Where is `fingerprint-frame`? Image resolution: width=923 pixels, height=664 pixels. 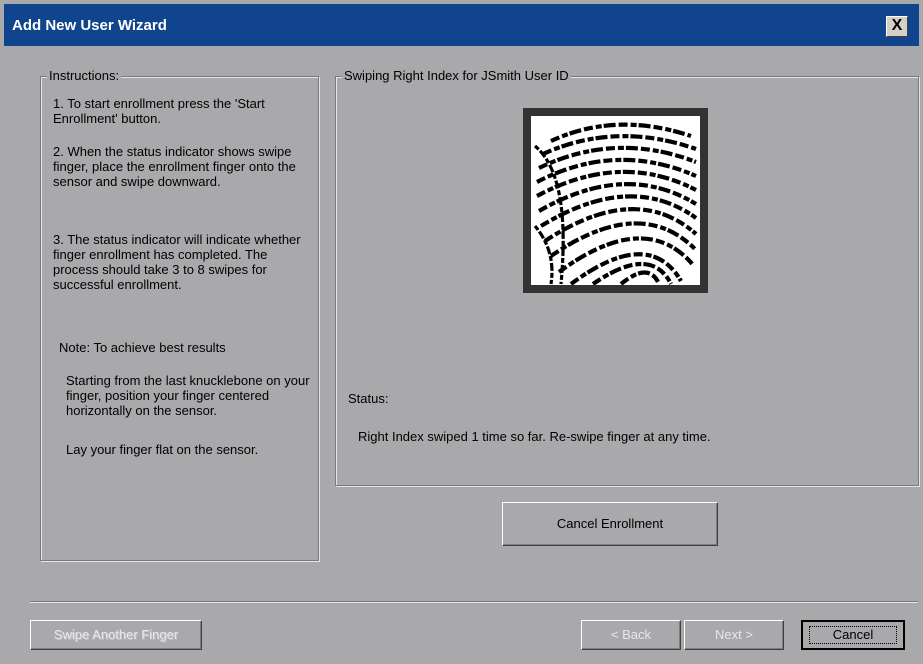 fingerprint-frame is located at coordinates (615, 200).